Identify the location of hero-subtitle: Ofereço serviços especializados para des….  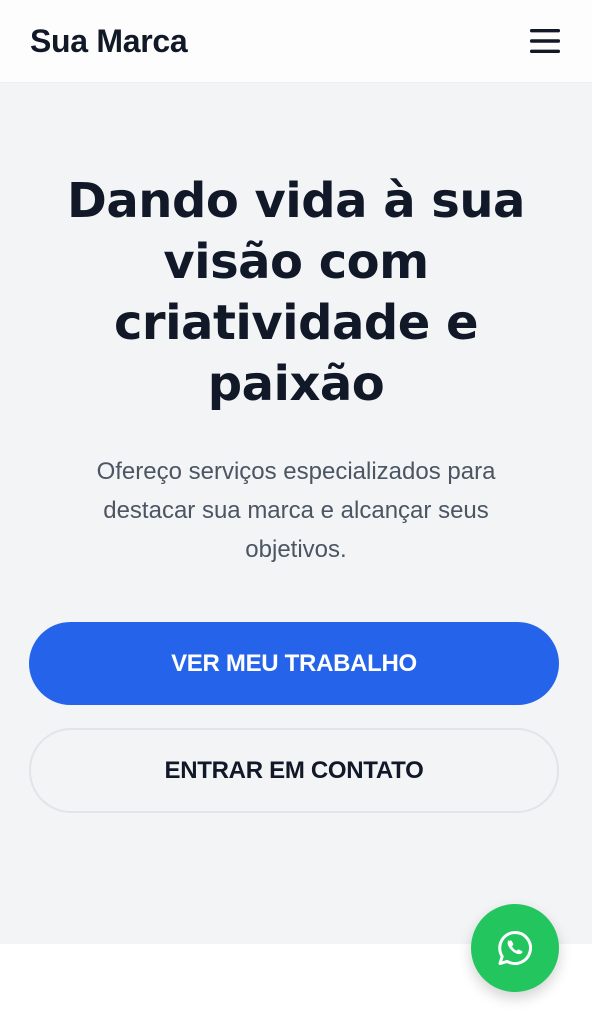
(296, 510).